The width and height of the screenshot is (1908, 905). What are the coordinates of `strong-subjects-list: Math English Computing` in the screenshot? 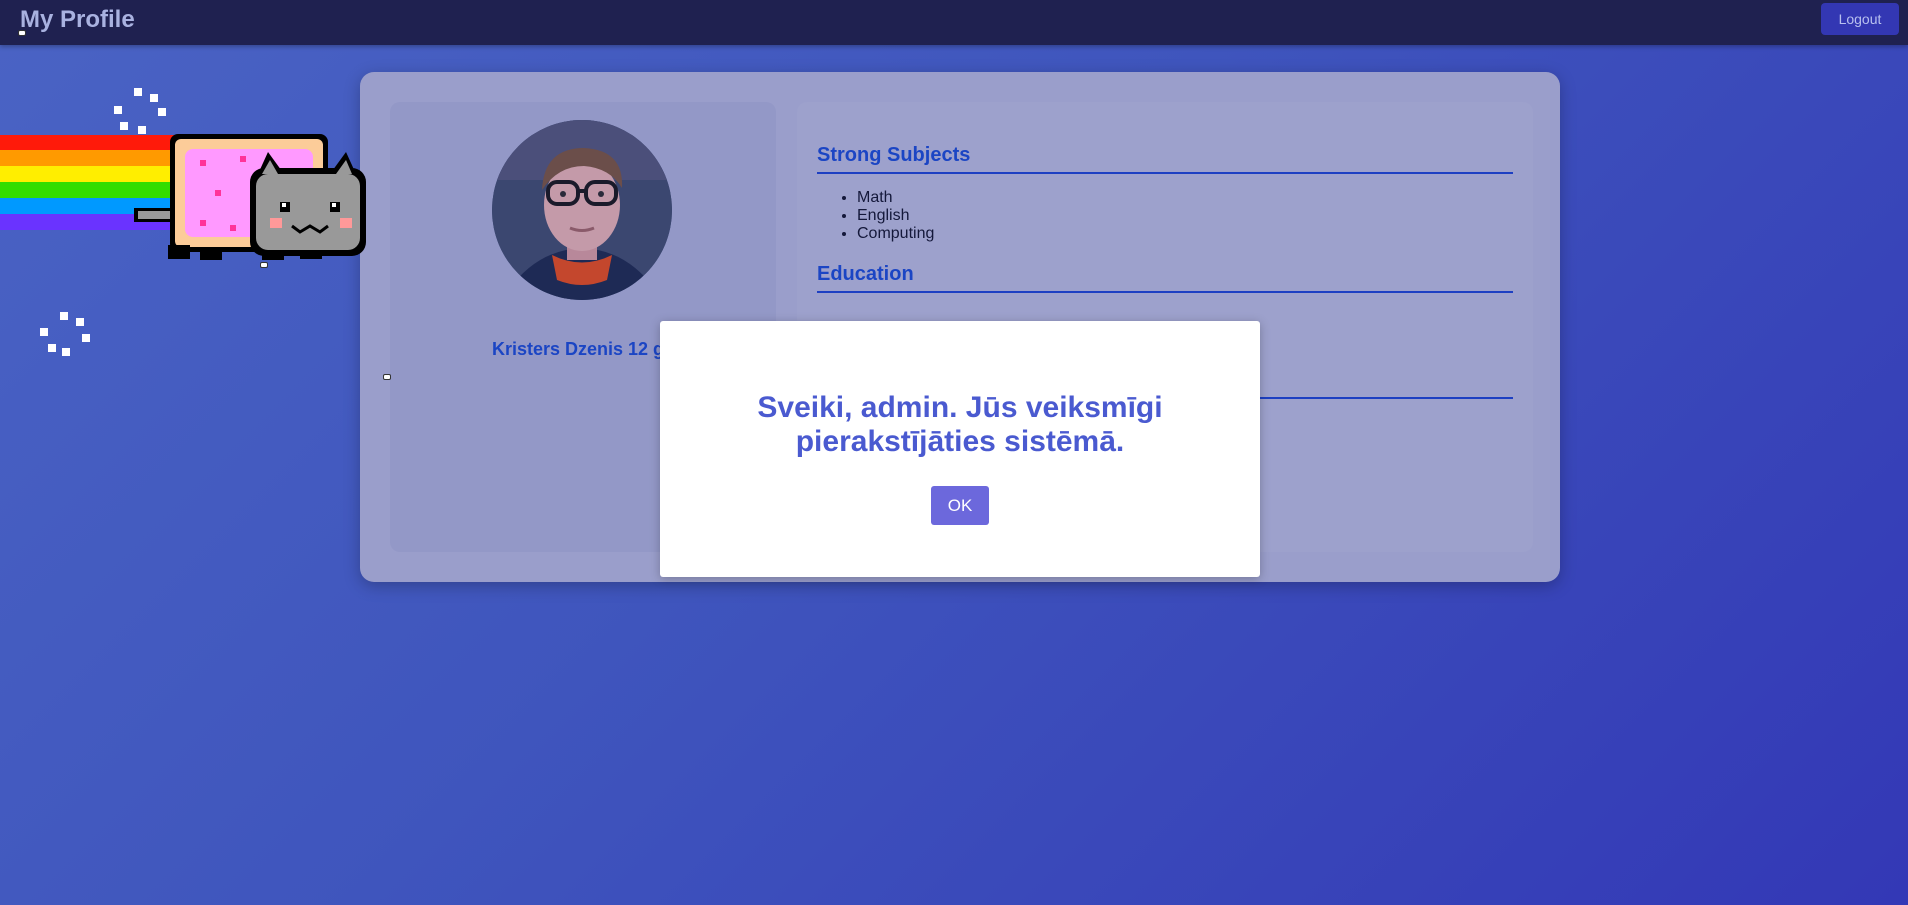 It's located at (1185, 216).